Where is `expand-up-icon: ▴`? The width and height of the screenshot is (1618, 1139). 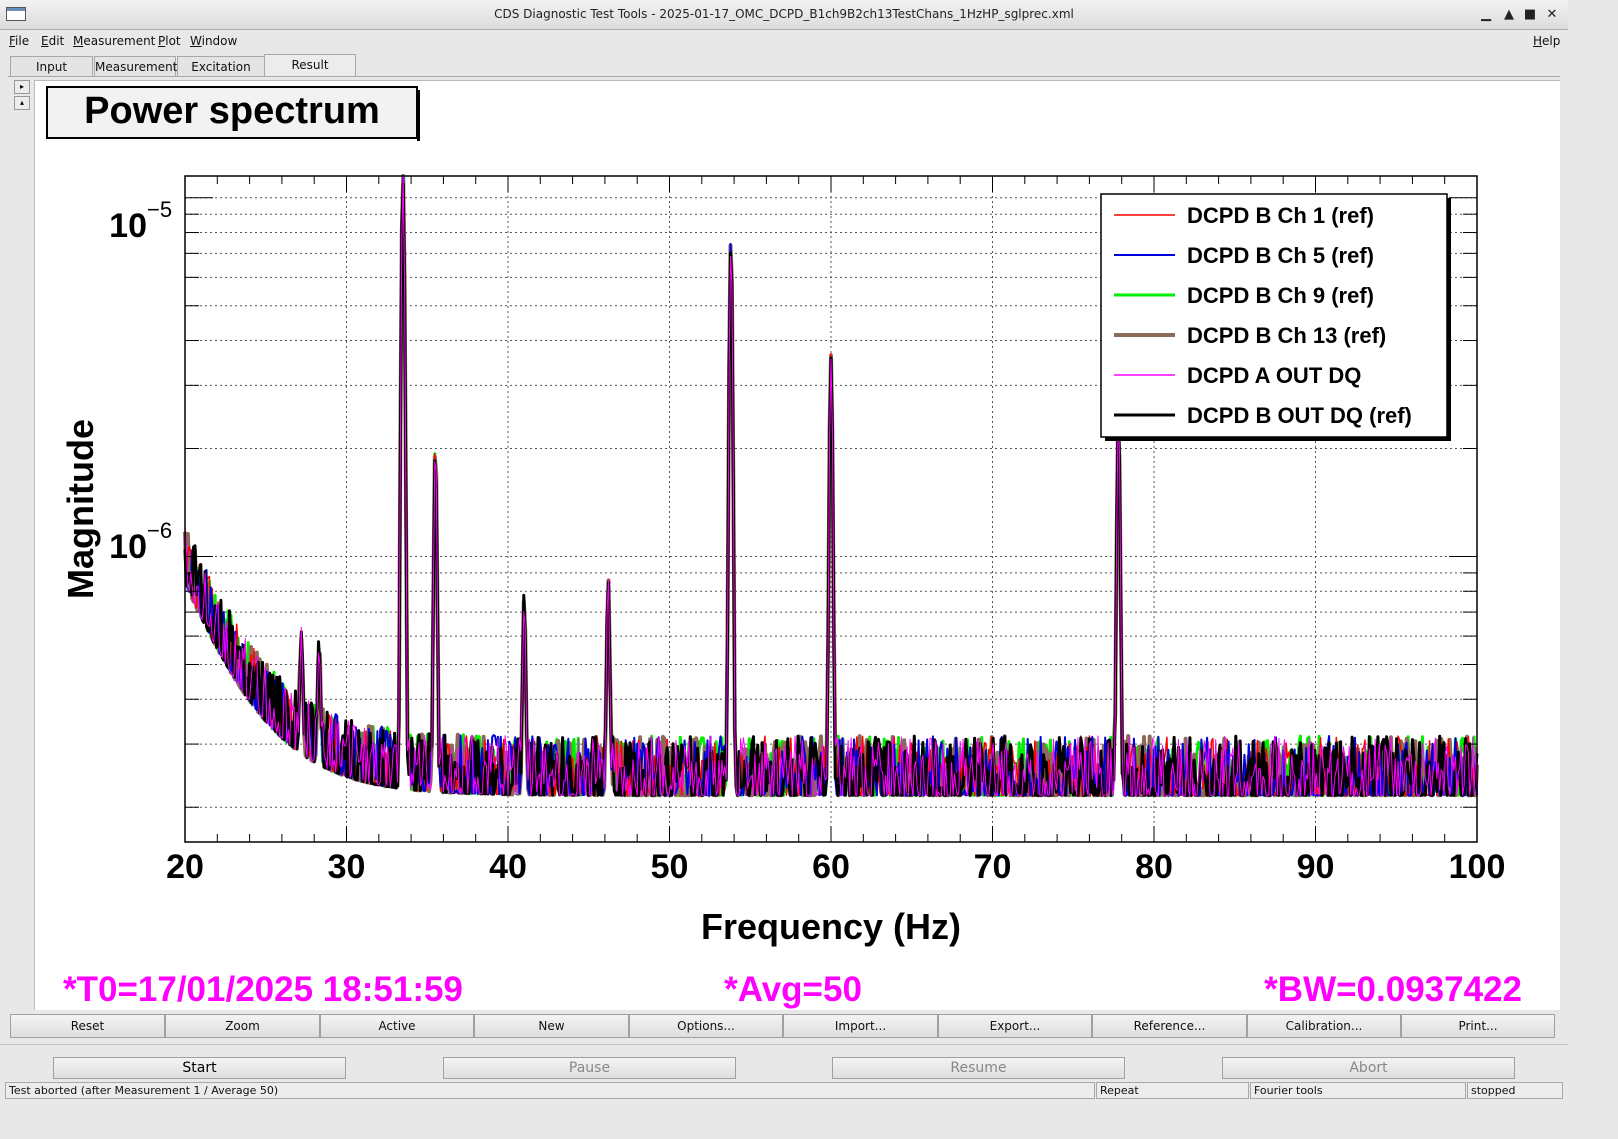
expand-up-icon: ▴ is located at coordinates (22, 103).